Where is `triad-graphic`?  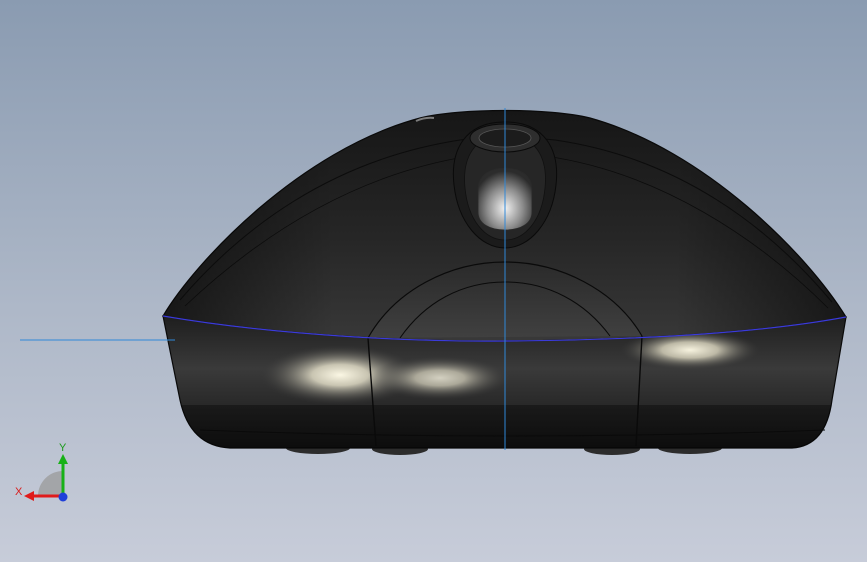 triad-graphic is located at coordinates (46, 478).